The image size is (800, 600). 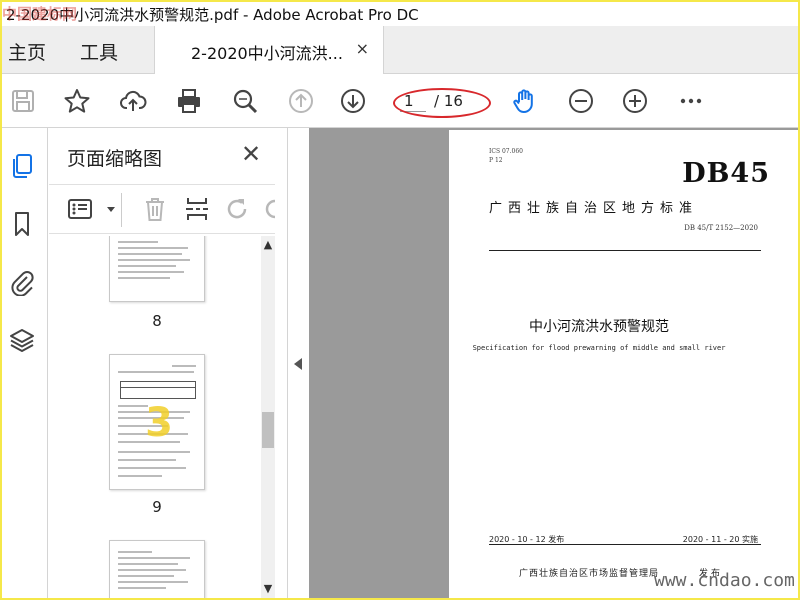 What do you see at coordinates (599, 327) in the screenshot?
I see `document-title: 中小河流洪水预警规范` at bounding box center [599, 327].